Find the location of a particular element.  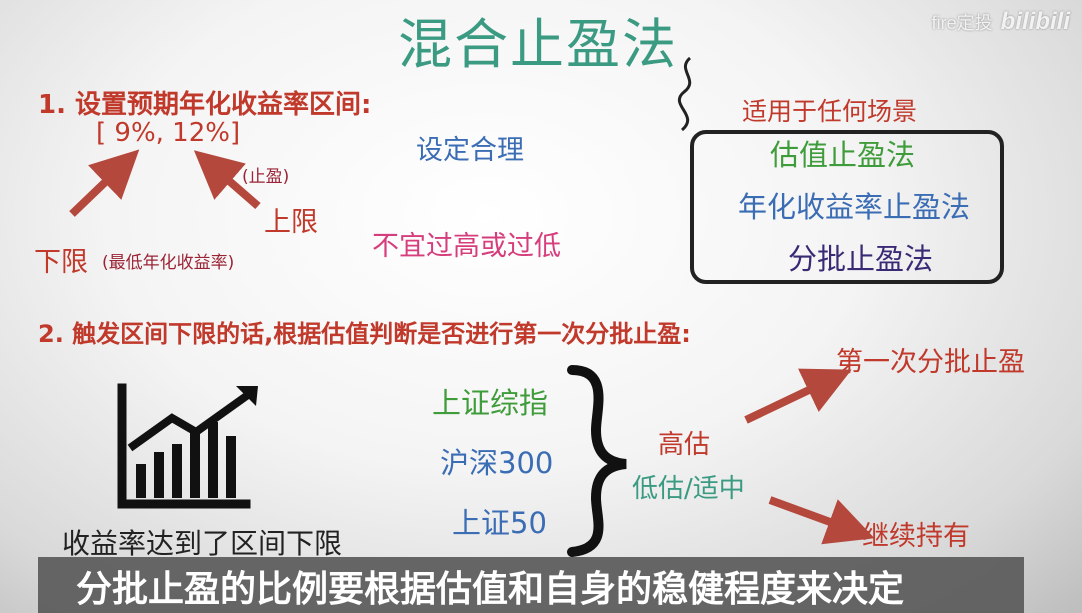

arrow-upper-icon is located at coordinates (227, 180).